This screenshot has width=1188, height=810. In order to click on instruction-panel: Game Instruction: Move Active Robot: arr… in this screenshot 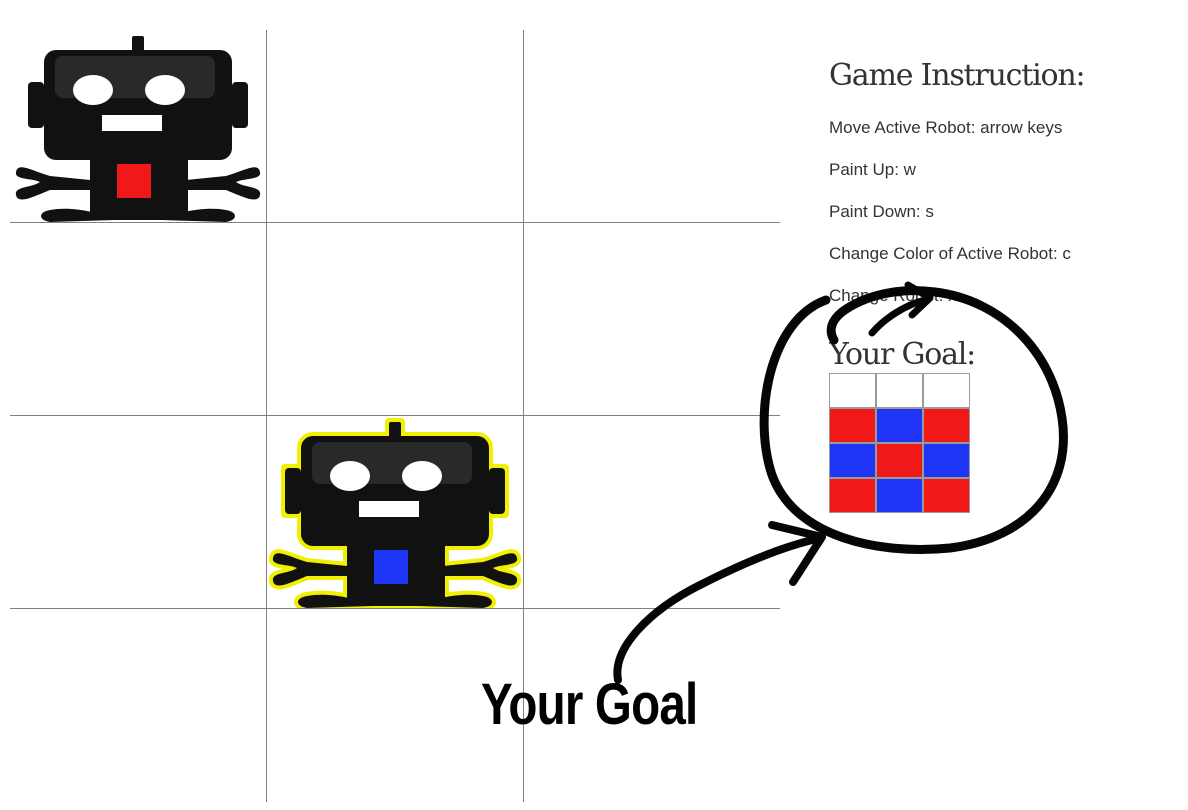, I will do `click(978, 293)`.